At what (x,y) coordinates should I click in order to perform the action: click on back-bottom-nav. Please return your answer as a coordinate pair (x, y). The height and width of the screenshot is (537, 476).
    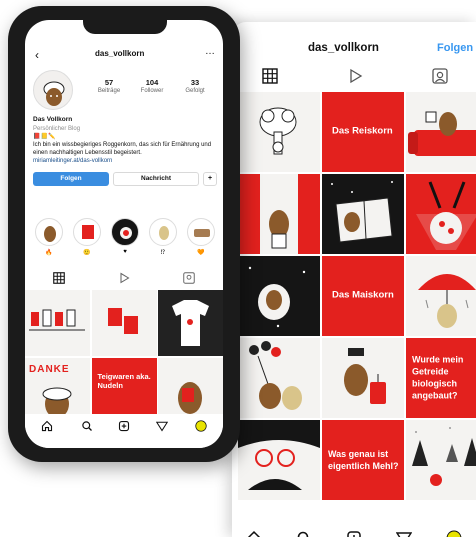
    Looking at the image, I should click on (354, 529).